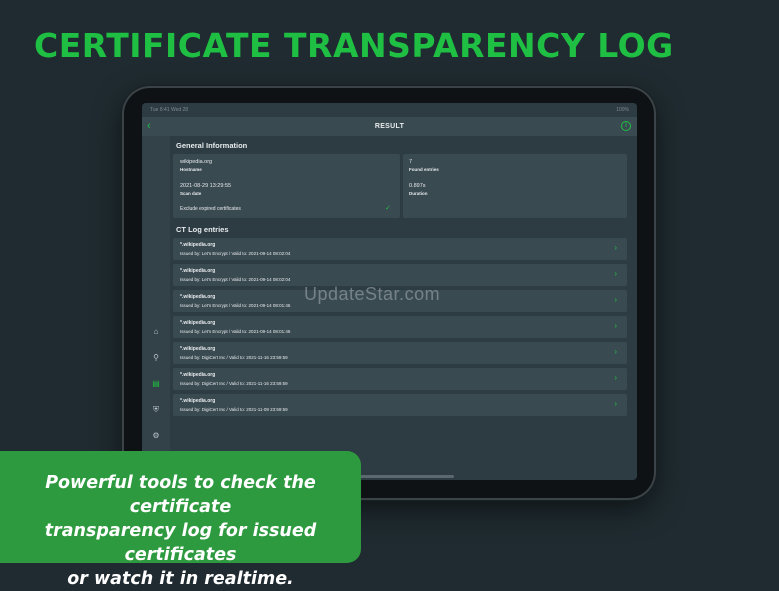  Describe the element at coordinates (411, 162) in the screenshot. I see `found-entries-value: 7` at that location.